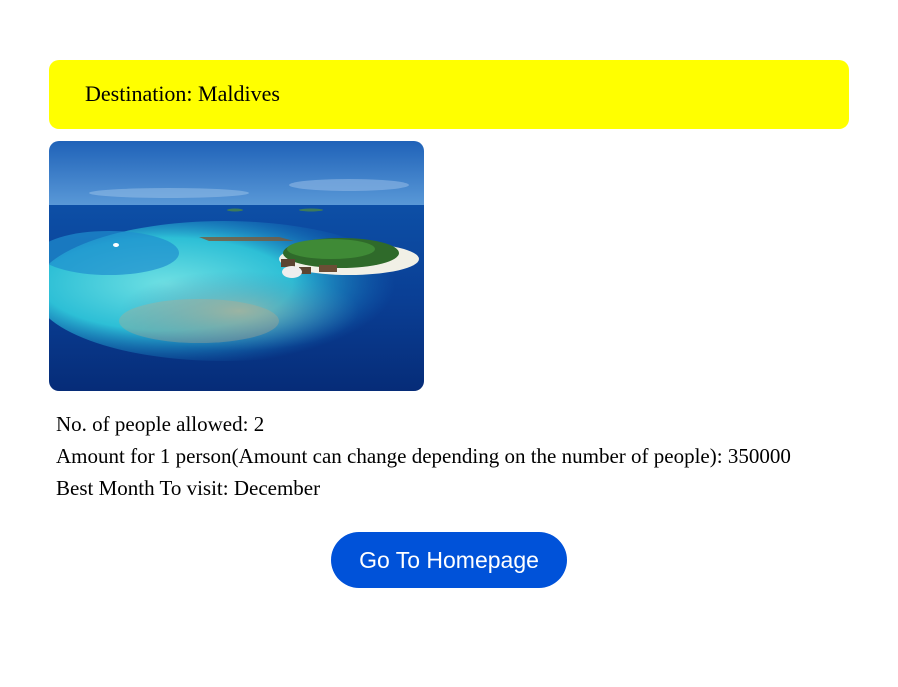 Image resolution: width=898 pixels, height=687 pixels. What do you see at coordinates (449, 560) in the screenshot?
I see `go-to-homepage-button: Go To Homepage` at bounding box center [449, 560].